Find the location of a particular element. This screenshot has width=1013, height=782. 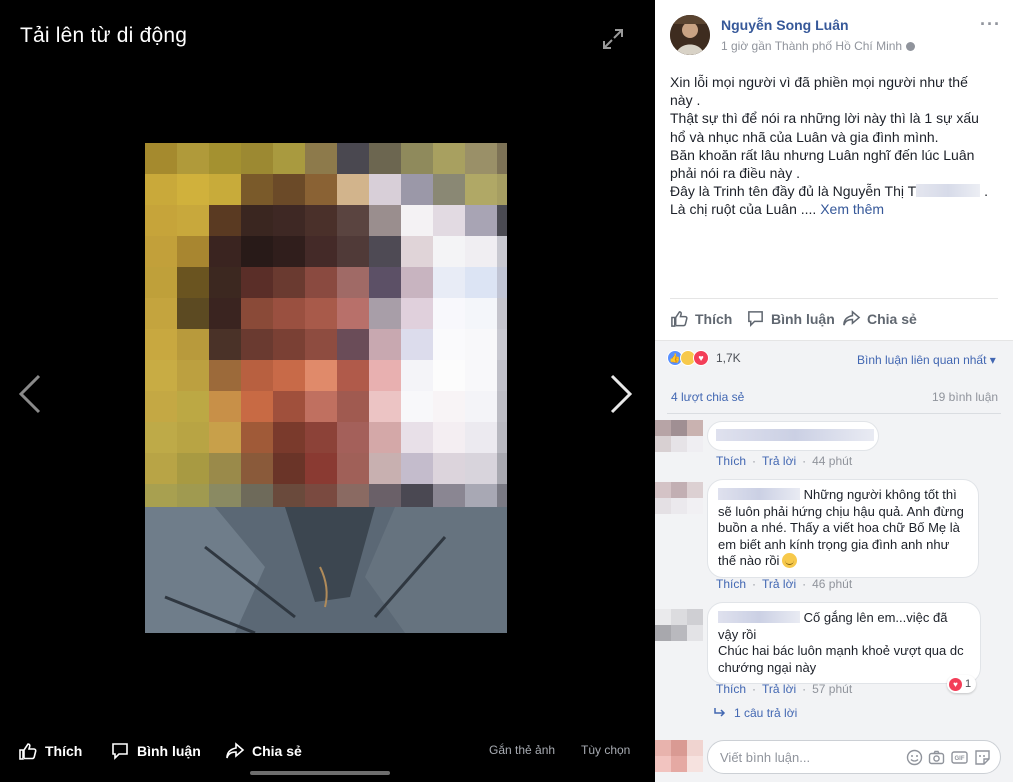

post-line-text: Đây là Trinh tên đầy đủ là Nguyễn Thị T is located at coordinates (793, 191).